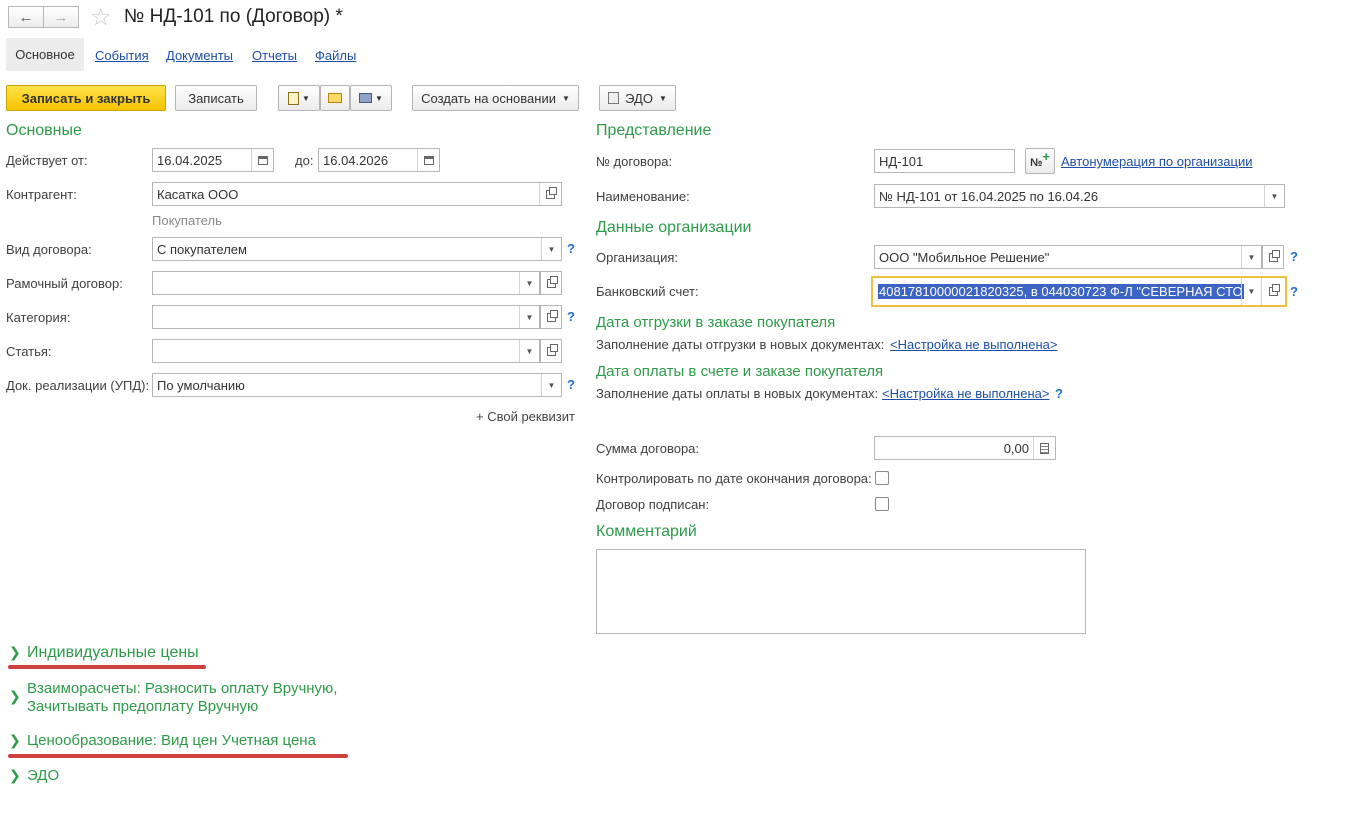 The image size is (1351, 837). What do you see at coordinates (43, 776) in the screenshot?
I see `group-edo: ЭДО` at bounding box center [43, 776].